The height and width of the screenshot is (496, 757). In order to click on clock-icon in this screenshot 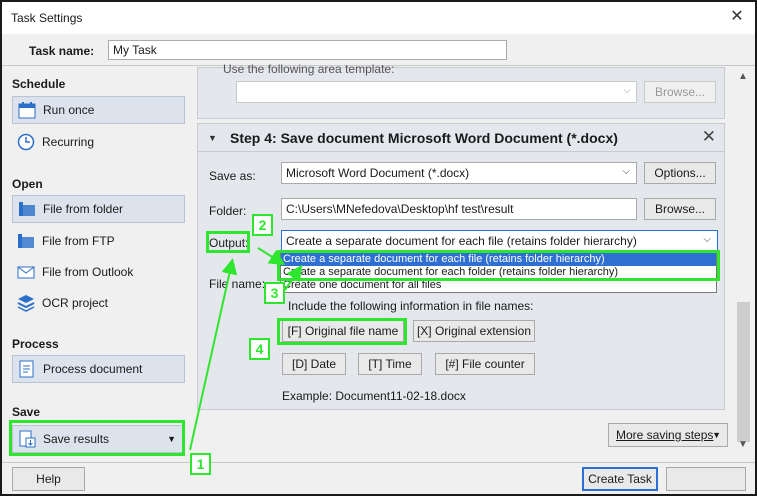, I will do `click(26, 142)`.